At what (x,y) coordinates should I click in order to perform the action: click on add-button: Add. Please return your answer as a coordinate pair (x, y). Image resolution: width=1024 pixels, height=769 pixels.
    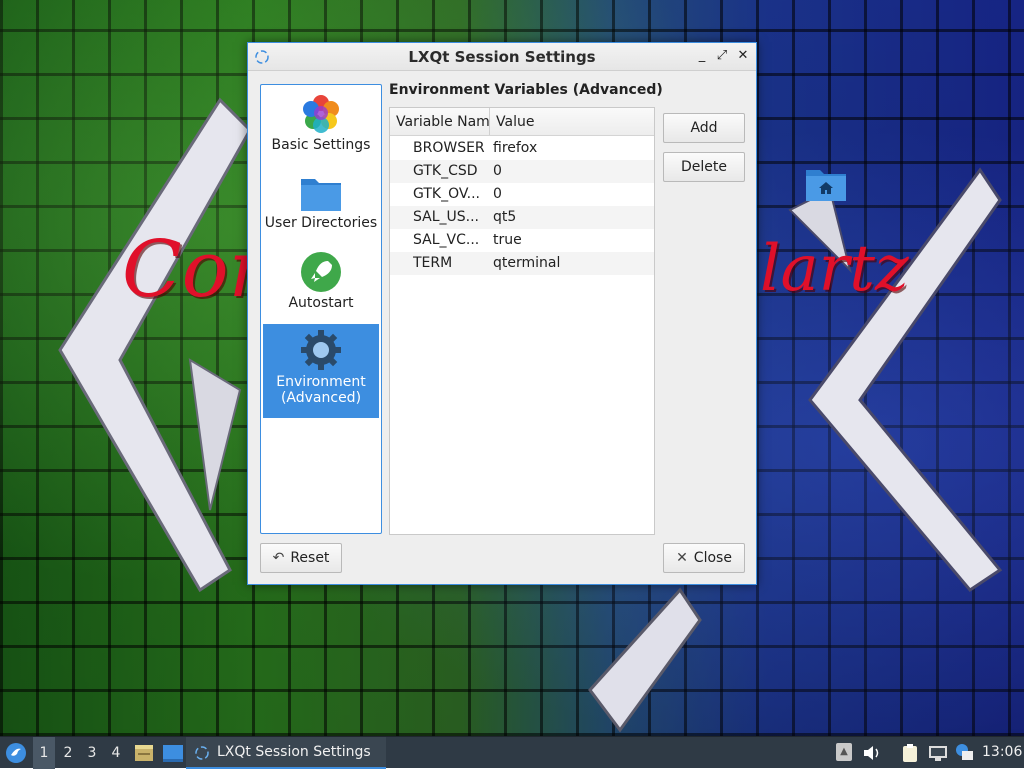
    Looking at the image, I should click on (704, 128).